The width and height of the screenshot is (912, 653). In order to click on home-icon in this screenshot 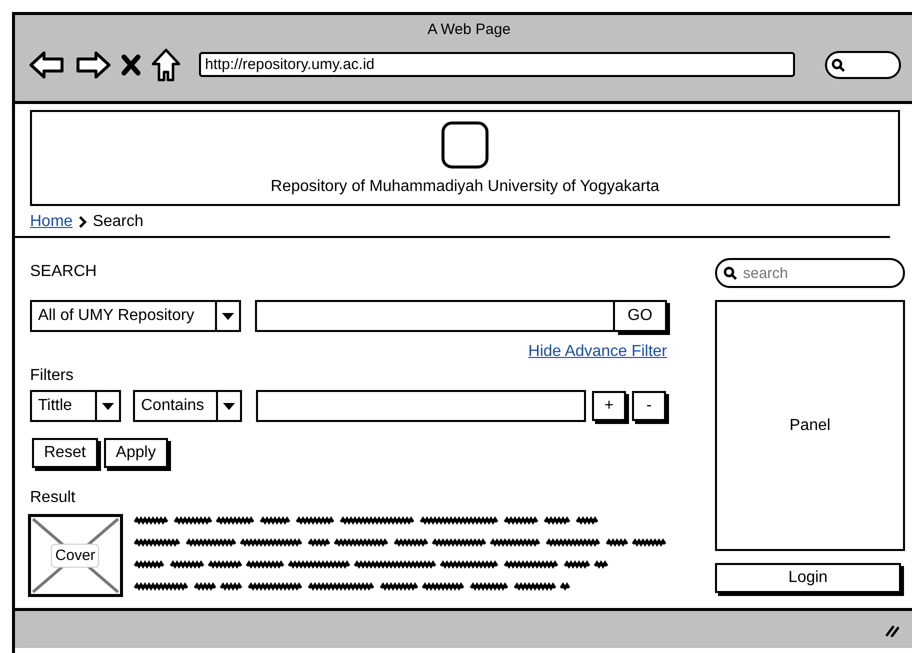, I will do `click(166, 65)`.